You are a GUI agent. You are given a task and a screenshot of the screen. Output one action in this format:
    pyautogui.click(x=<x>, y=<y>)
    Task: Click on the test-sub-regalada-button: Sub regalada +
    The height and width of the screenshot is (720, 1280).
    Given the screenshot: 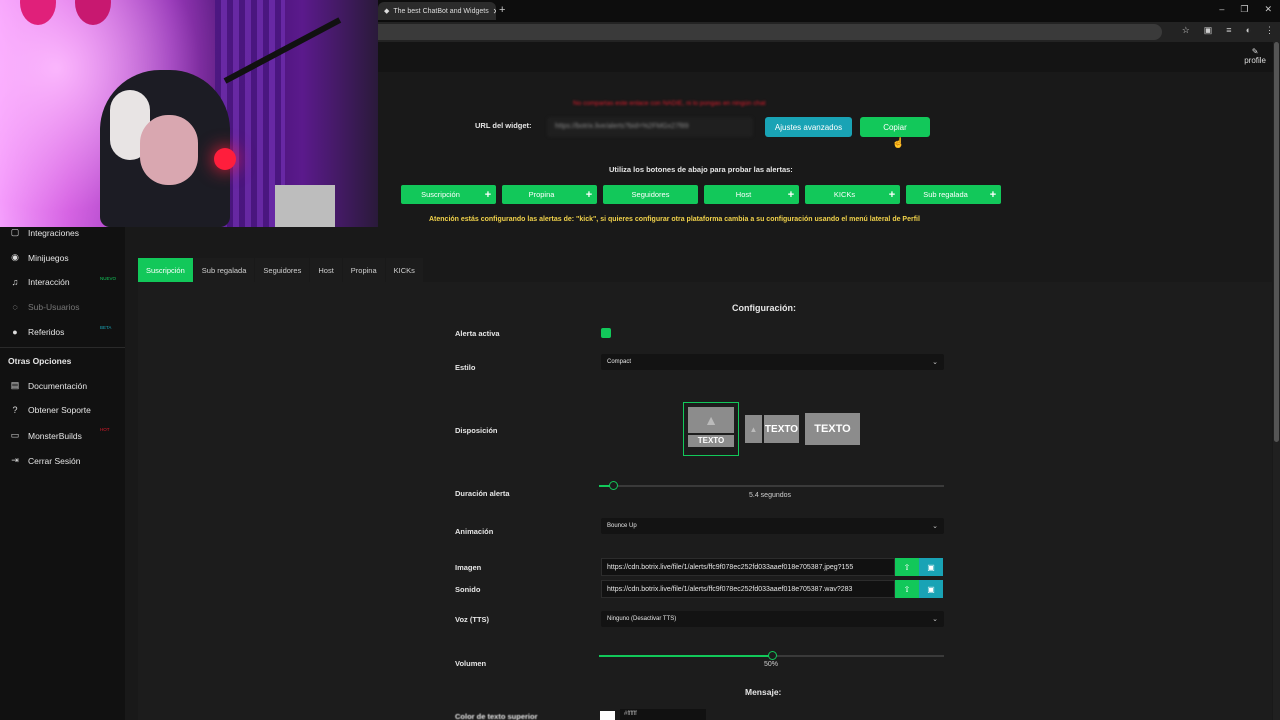 What is the action you would take?
    pyautogui.click(x=953, y=194)
    